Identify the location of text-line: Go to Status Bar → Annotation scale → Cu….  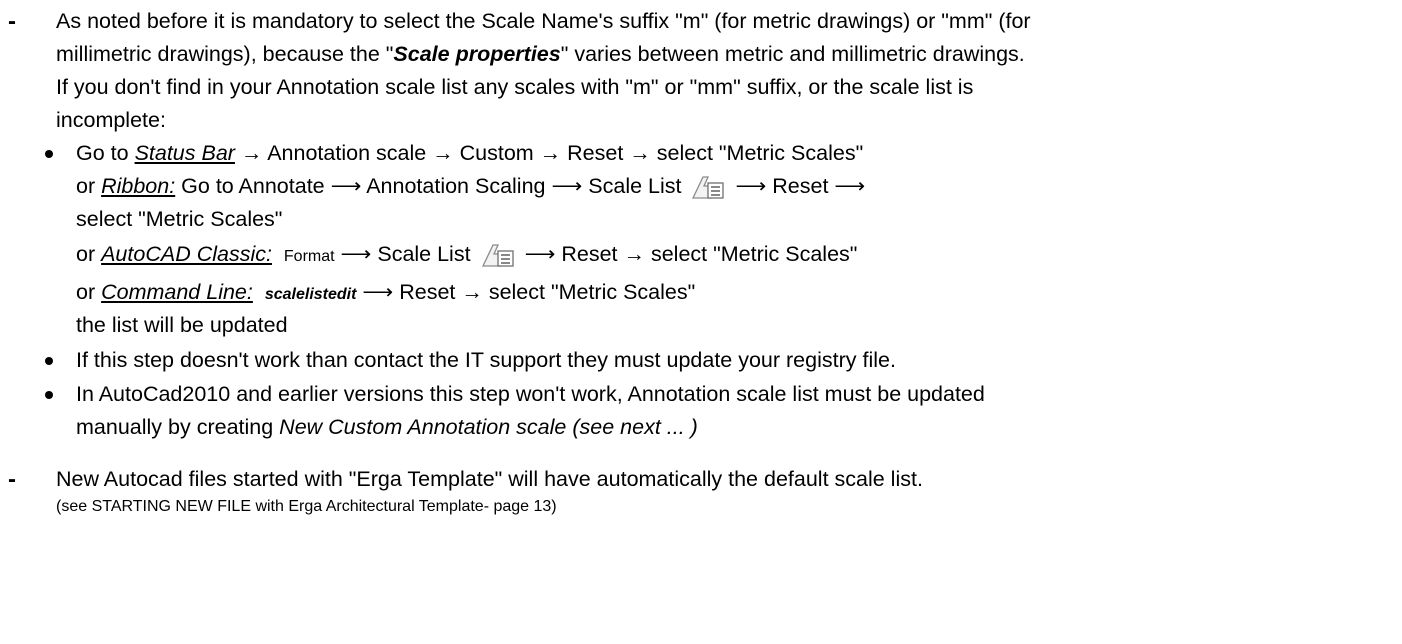
(470, 153).